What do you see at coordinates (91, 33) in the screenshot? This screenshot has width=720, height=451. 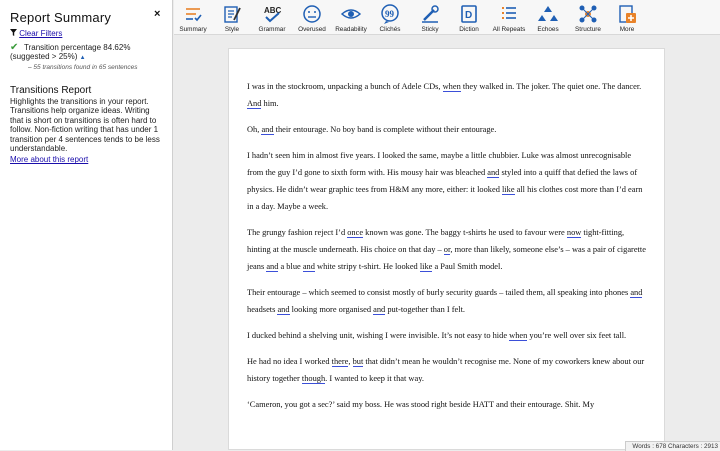 I see `filter-row: Clear Filters` at bounding box center [91, 33].